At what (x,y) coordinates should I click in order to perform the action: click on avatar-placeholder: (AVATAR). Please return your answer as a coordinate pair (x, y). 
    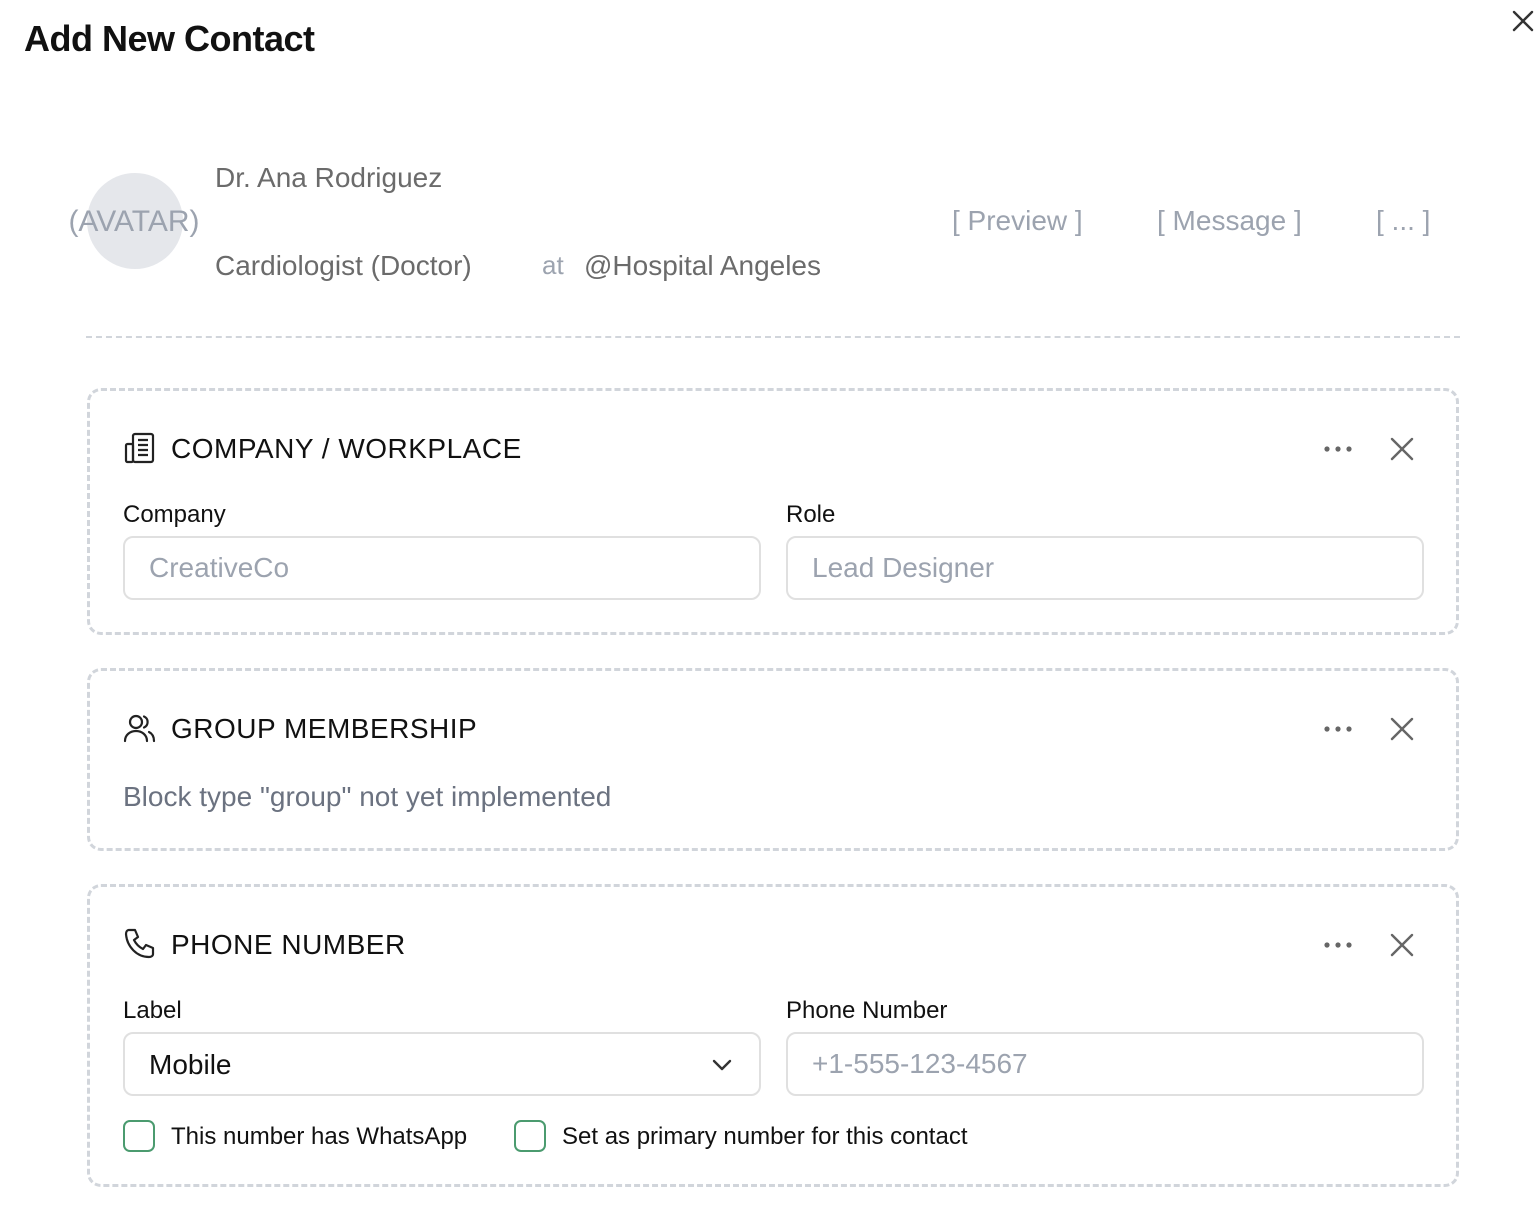
    Looking at the image, I should click on (134, 221).